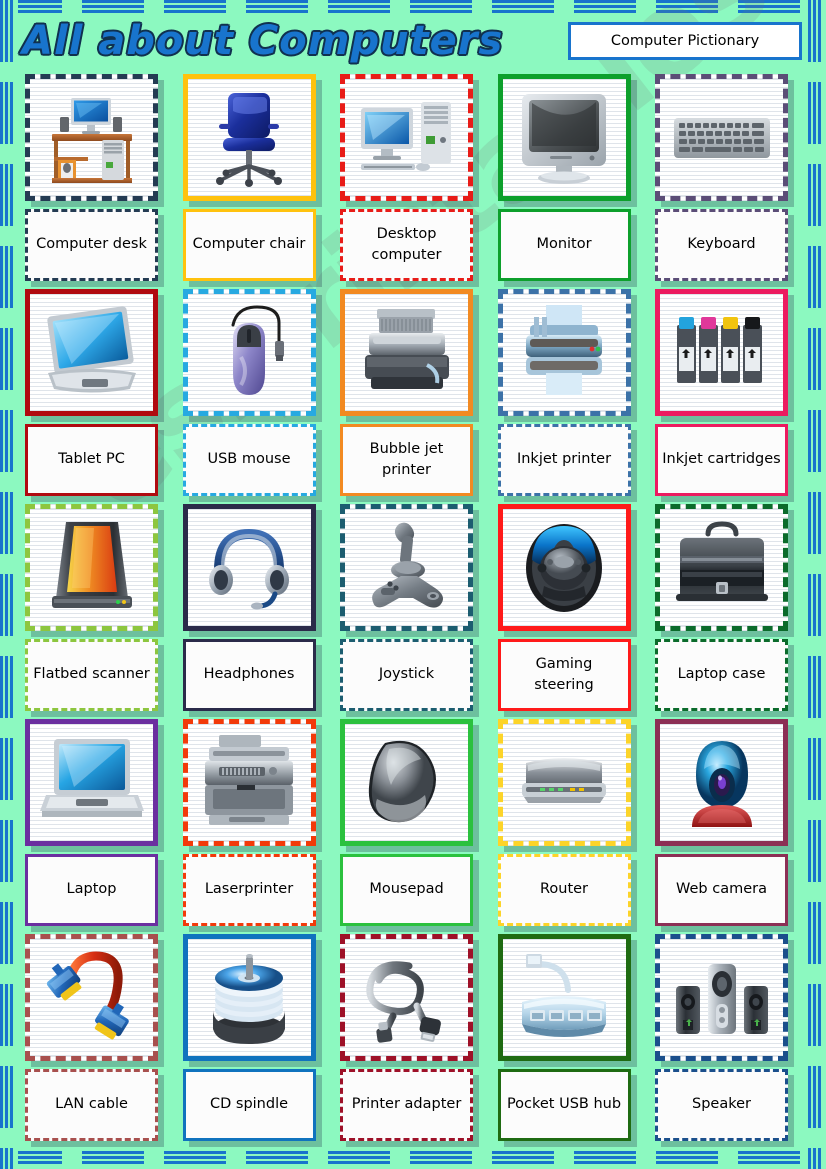  I want to click on subtitle-label: Computer Pictionary, so click(685, 41).